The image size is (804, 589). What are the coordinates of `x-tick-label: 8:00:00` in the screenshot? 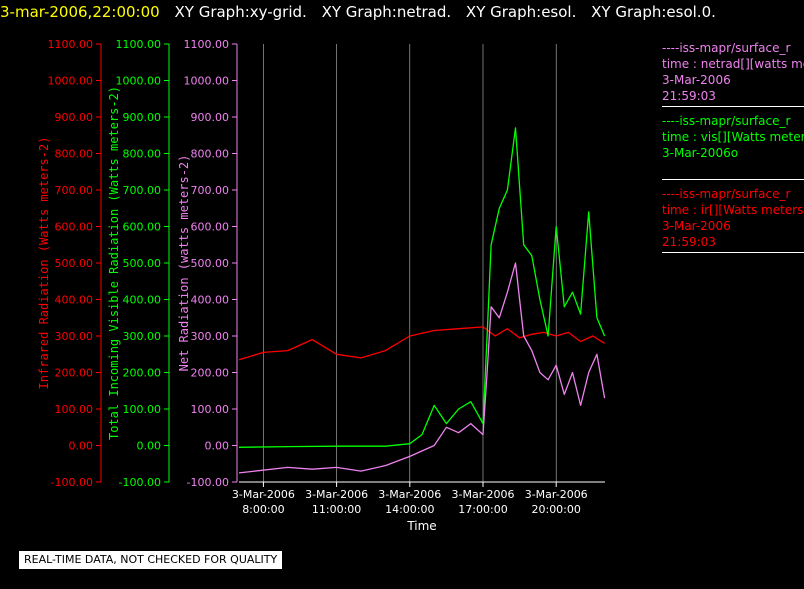 It's located at (263, 509).